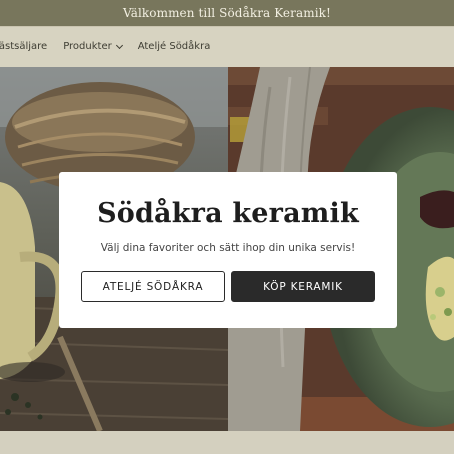  What do you see at coordinates (227, 442) in the screenshot?
I see `page-bottom-strip` at bounding box center [227, 442].